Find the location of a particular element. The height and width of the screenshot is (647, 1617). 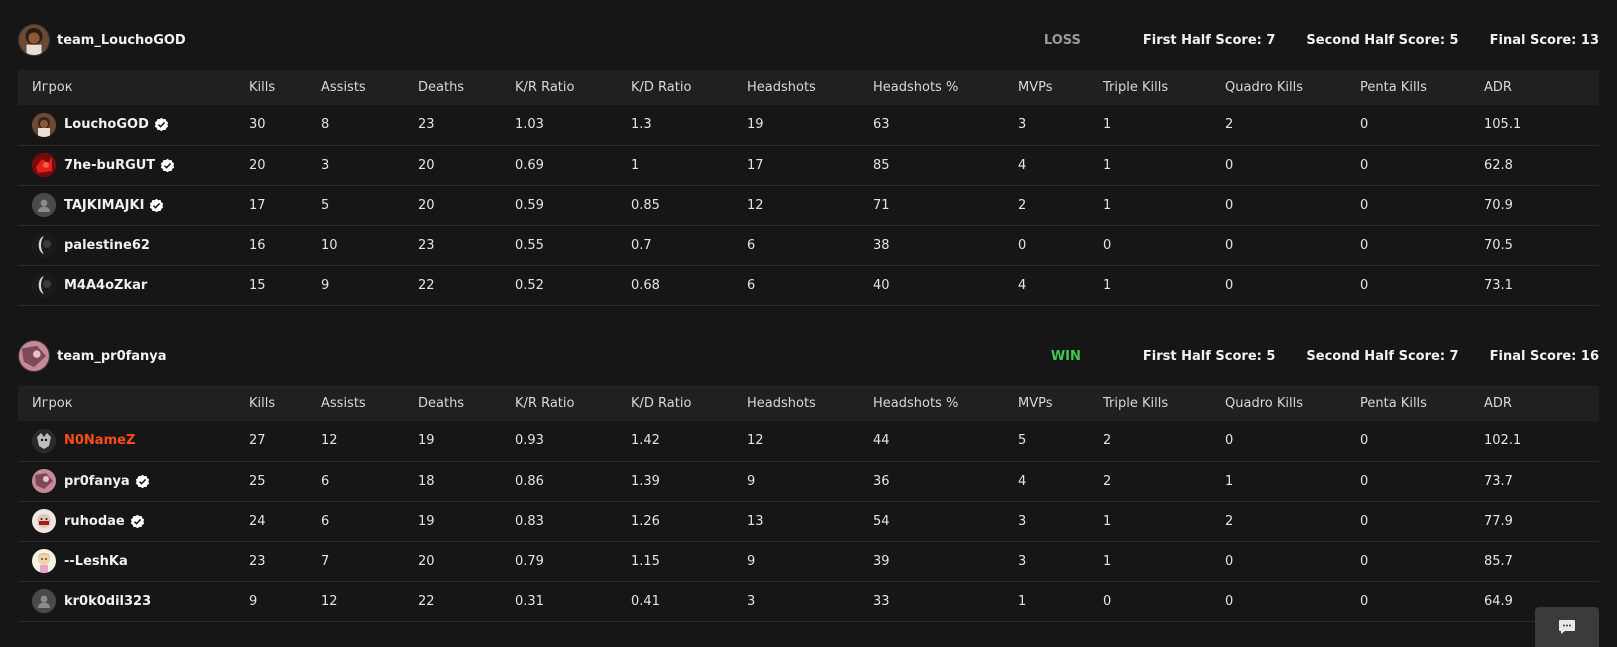

player-cell: pr0fanya is located at coordinates (133, 481).